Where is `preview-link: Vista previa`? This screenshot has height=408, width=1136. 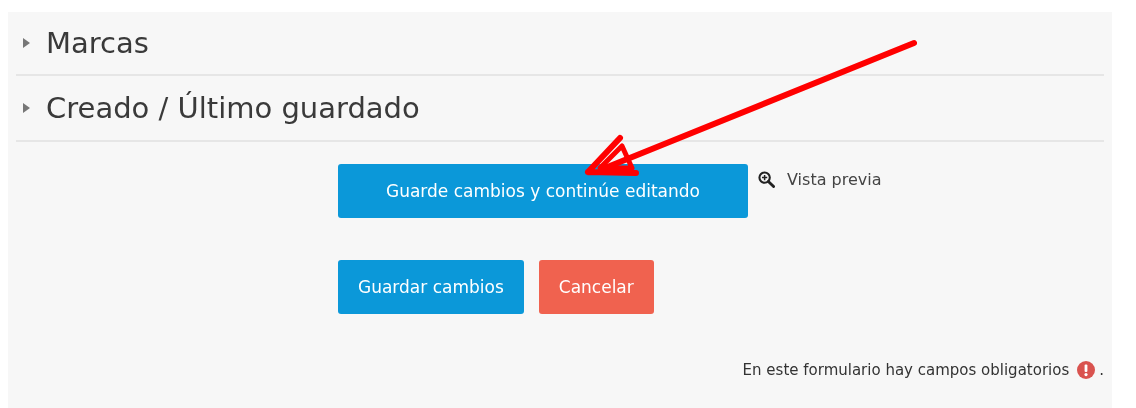 preview-link: Vista previa is located at coordinates (834, 179).